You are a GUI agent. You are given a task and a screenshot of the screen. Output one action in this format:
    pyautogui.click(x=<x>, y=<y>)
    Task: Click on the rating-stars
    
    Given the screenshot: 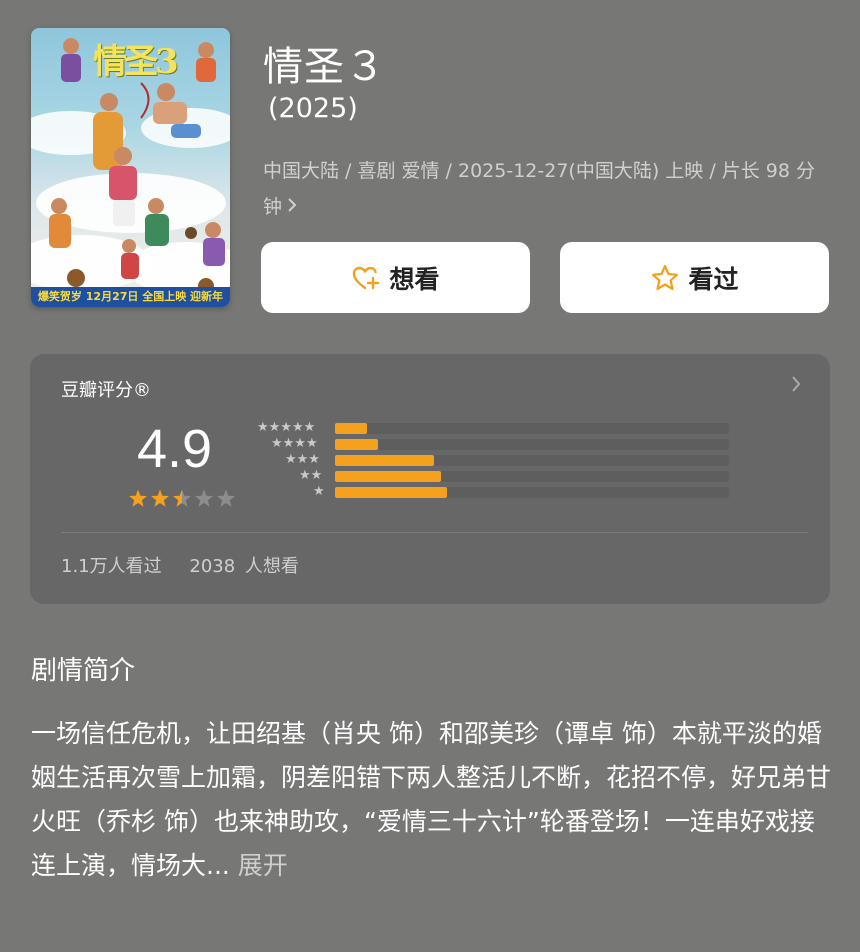 What is the action you would take?
    pyautogui.click(x=182, y=498)
    